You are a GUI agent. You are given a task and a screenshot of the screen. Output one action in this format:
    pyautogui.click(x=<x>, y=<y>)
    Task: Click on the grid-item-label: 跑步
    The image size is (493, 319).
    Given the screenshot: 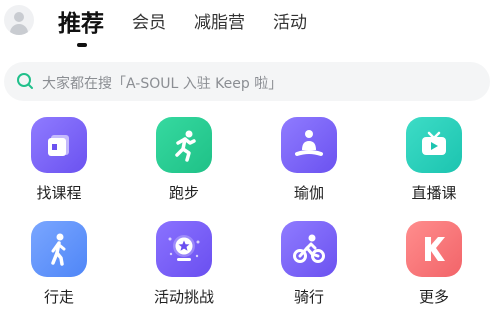 What is the action you would take?
    pyautogui.click(x=183, y=193)
    